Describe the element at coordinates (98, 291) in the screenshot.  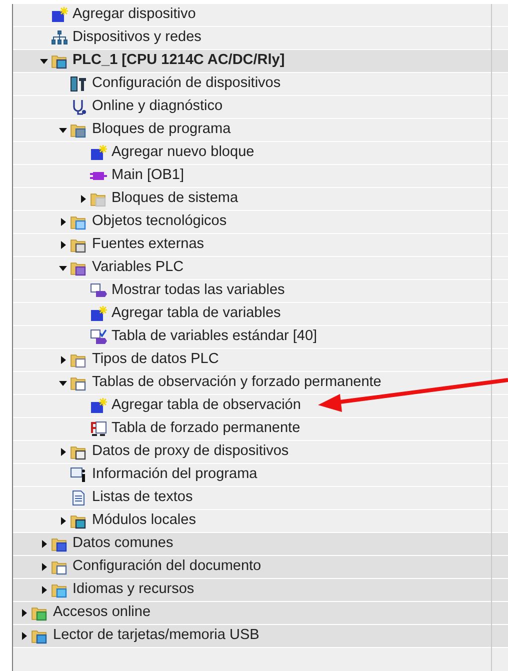
I see `tags-icon` at that location.